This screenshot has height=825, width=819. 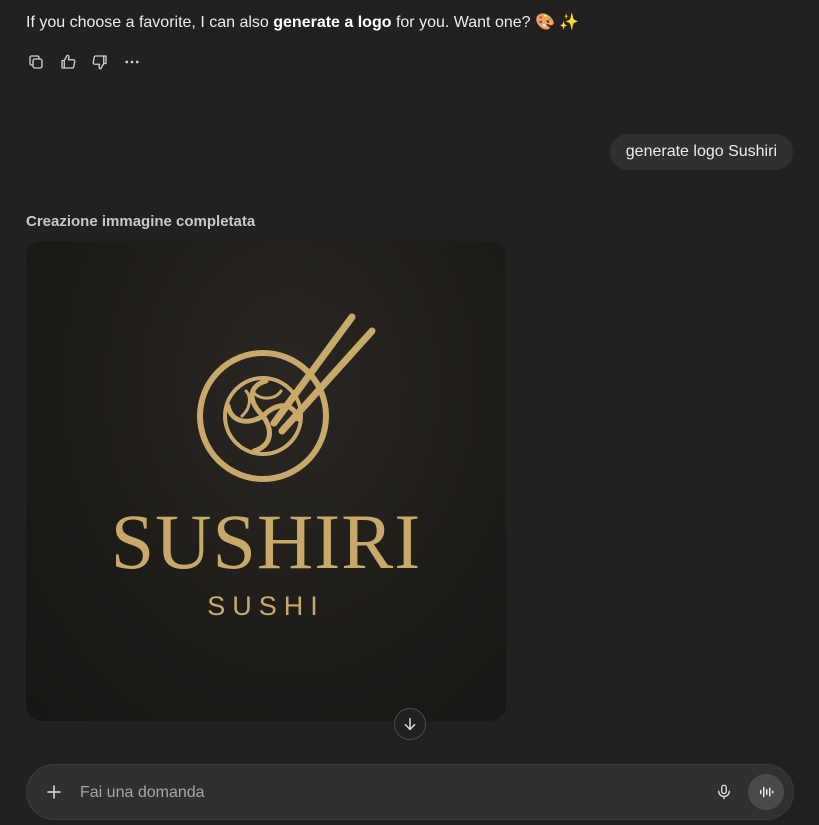 I want to click on message-composer, so click(x=410, y=792).